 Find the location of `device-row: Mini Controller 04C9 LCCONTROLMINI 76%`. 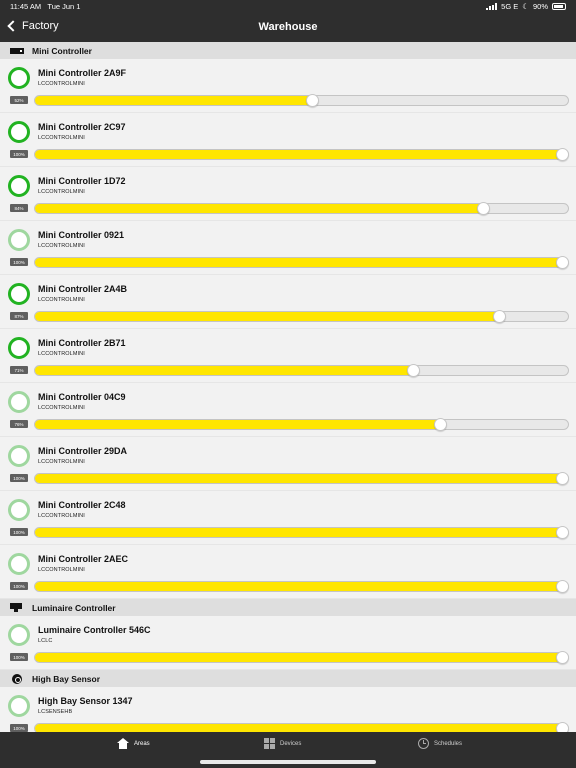

device-row: Mini Controller 04C9 LCCONTROLMINI 76% is located at coordinates (288, 410).